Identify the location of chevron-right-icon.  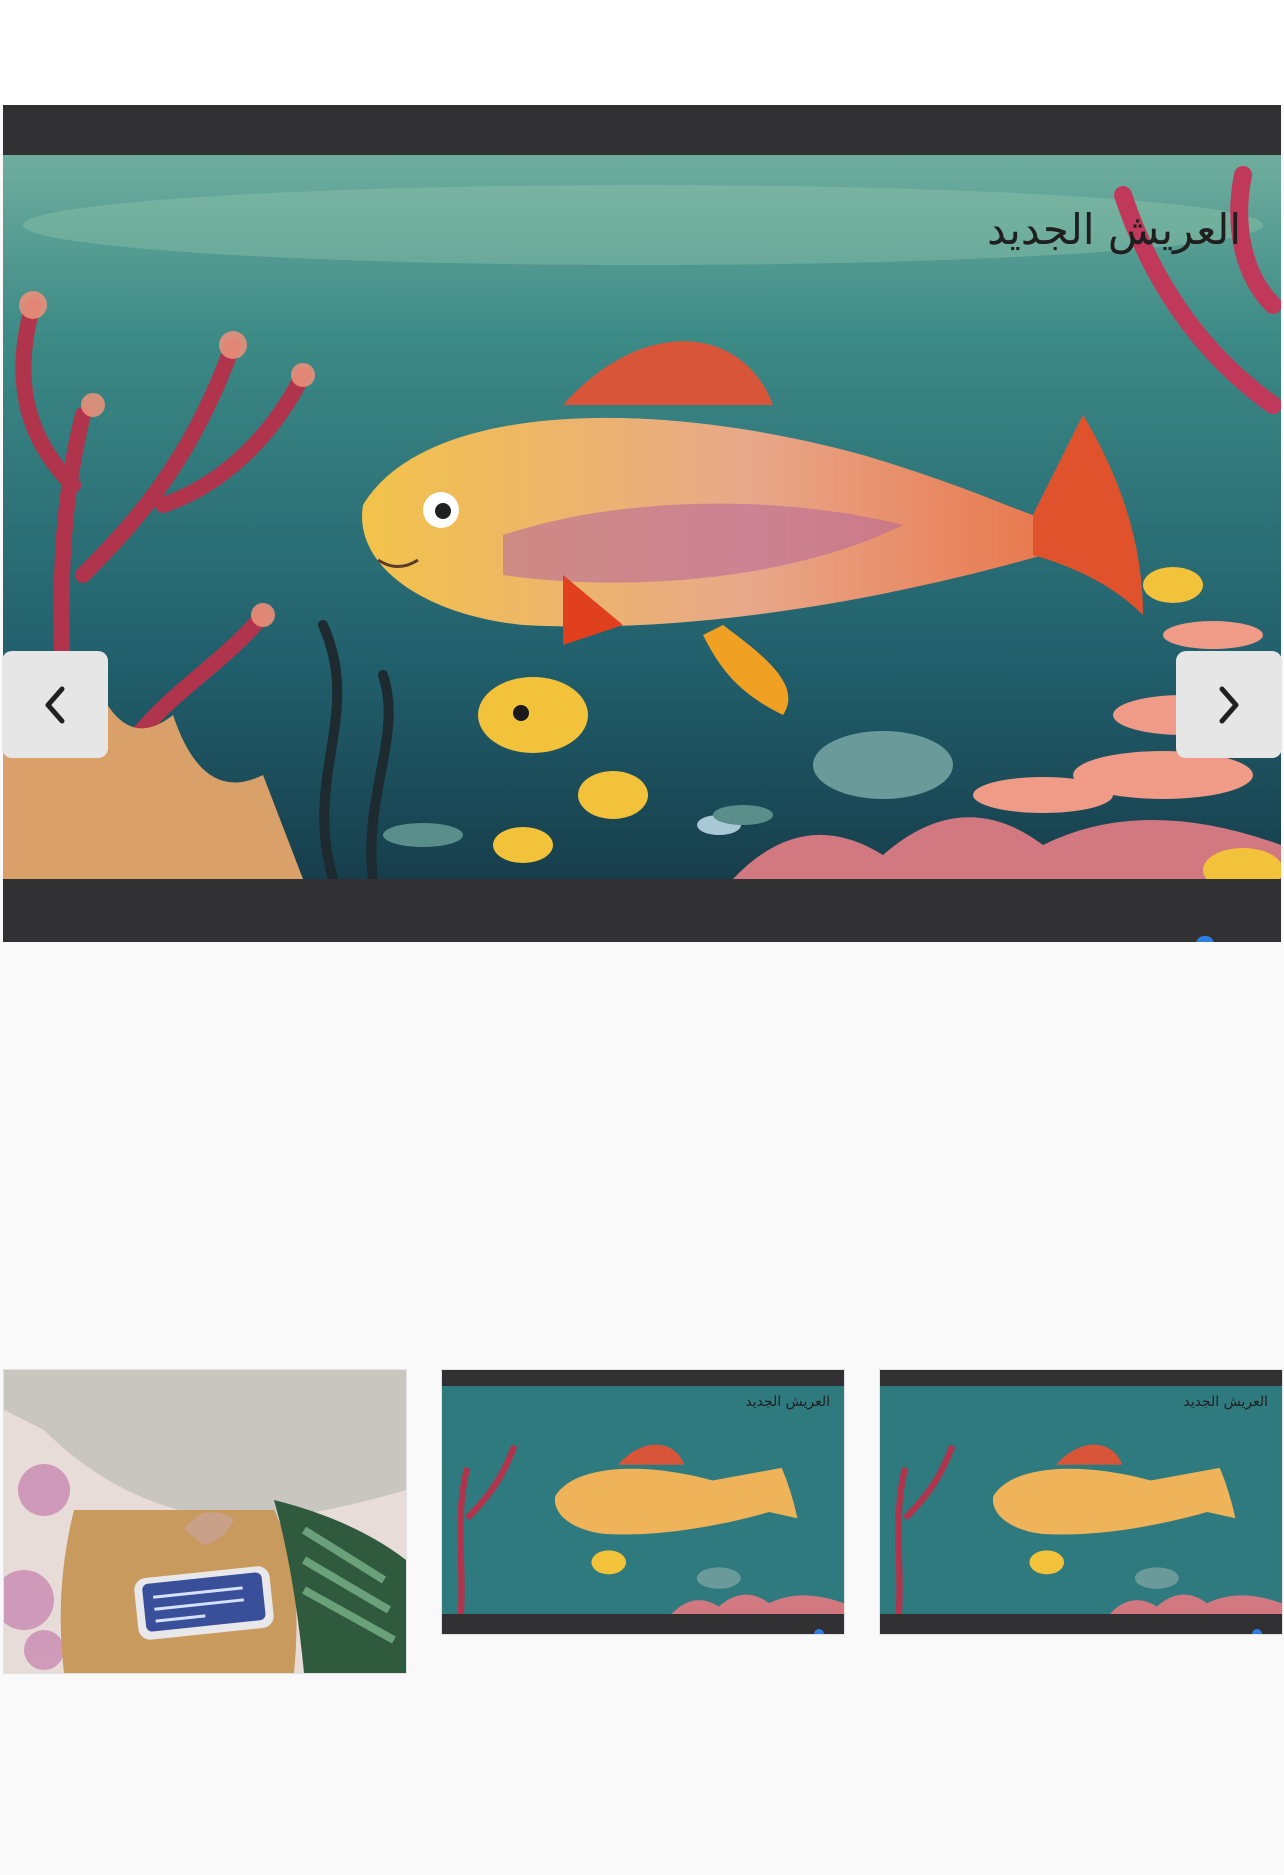
(1229, 704).